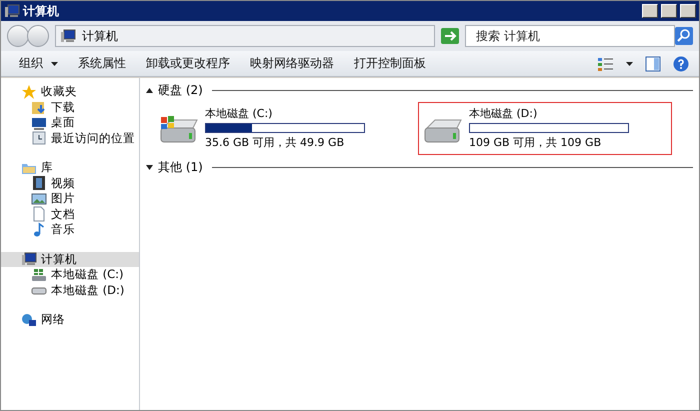 This screenshot has height=411, width=700. I want to click on highlight-frame: 本地磁盘 (D:) 109 GB 可用，共 109 GB, so click(545, 128).